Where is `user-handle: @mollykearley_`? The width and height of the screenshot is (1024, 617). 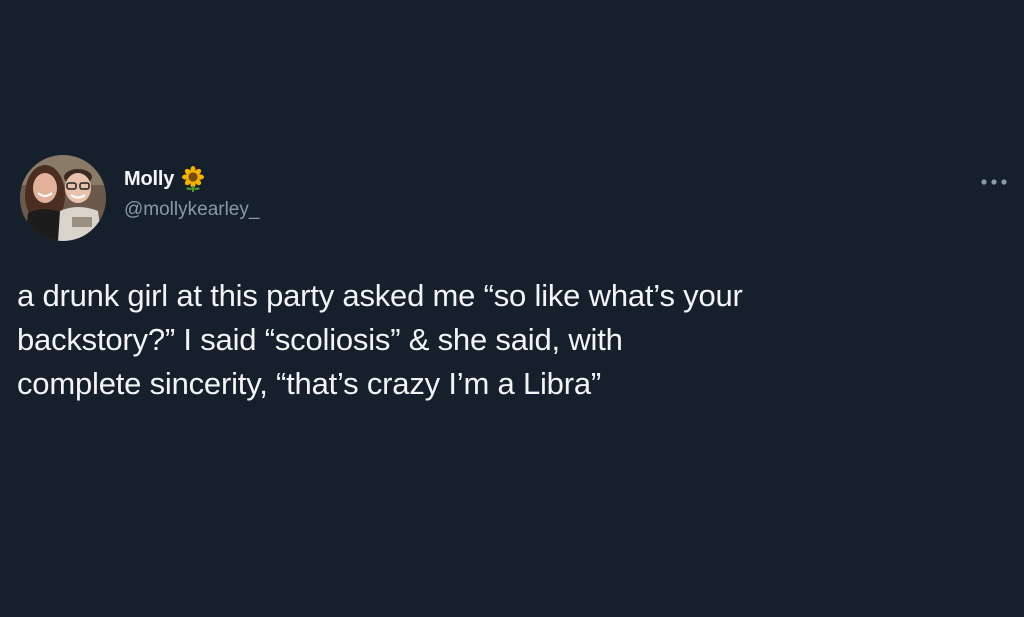
user-handle: @mollykearley_ is located at coordinates (191, 210).